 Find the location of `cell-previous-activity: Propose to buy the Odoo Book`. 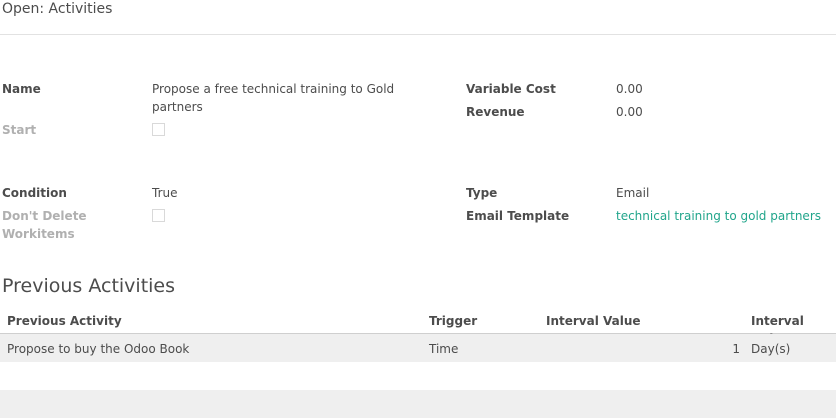

cell-previous-activity: Propose to buy the Odoo Book is located at coordinates (98, 349).